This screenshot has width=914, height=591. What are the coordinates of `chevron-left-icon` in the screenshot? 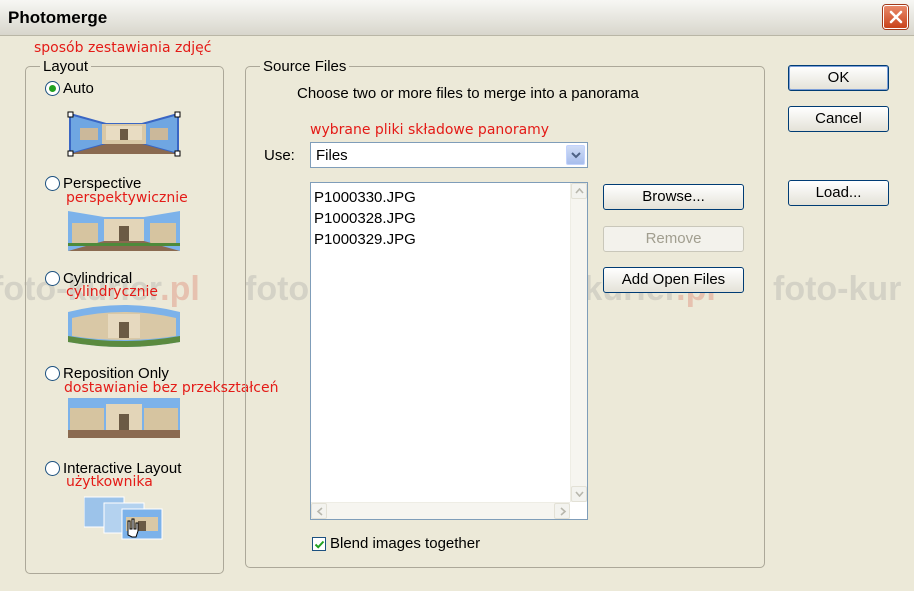 It's located at (319, 511).